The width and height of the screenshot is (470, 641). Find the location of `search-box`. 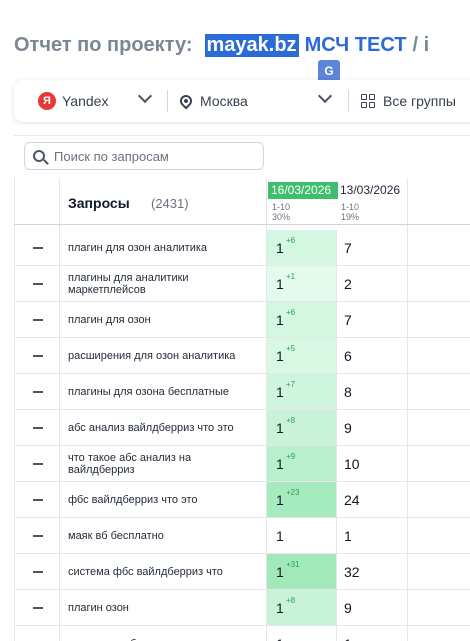

search-box is located at coordinates (144, 156).